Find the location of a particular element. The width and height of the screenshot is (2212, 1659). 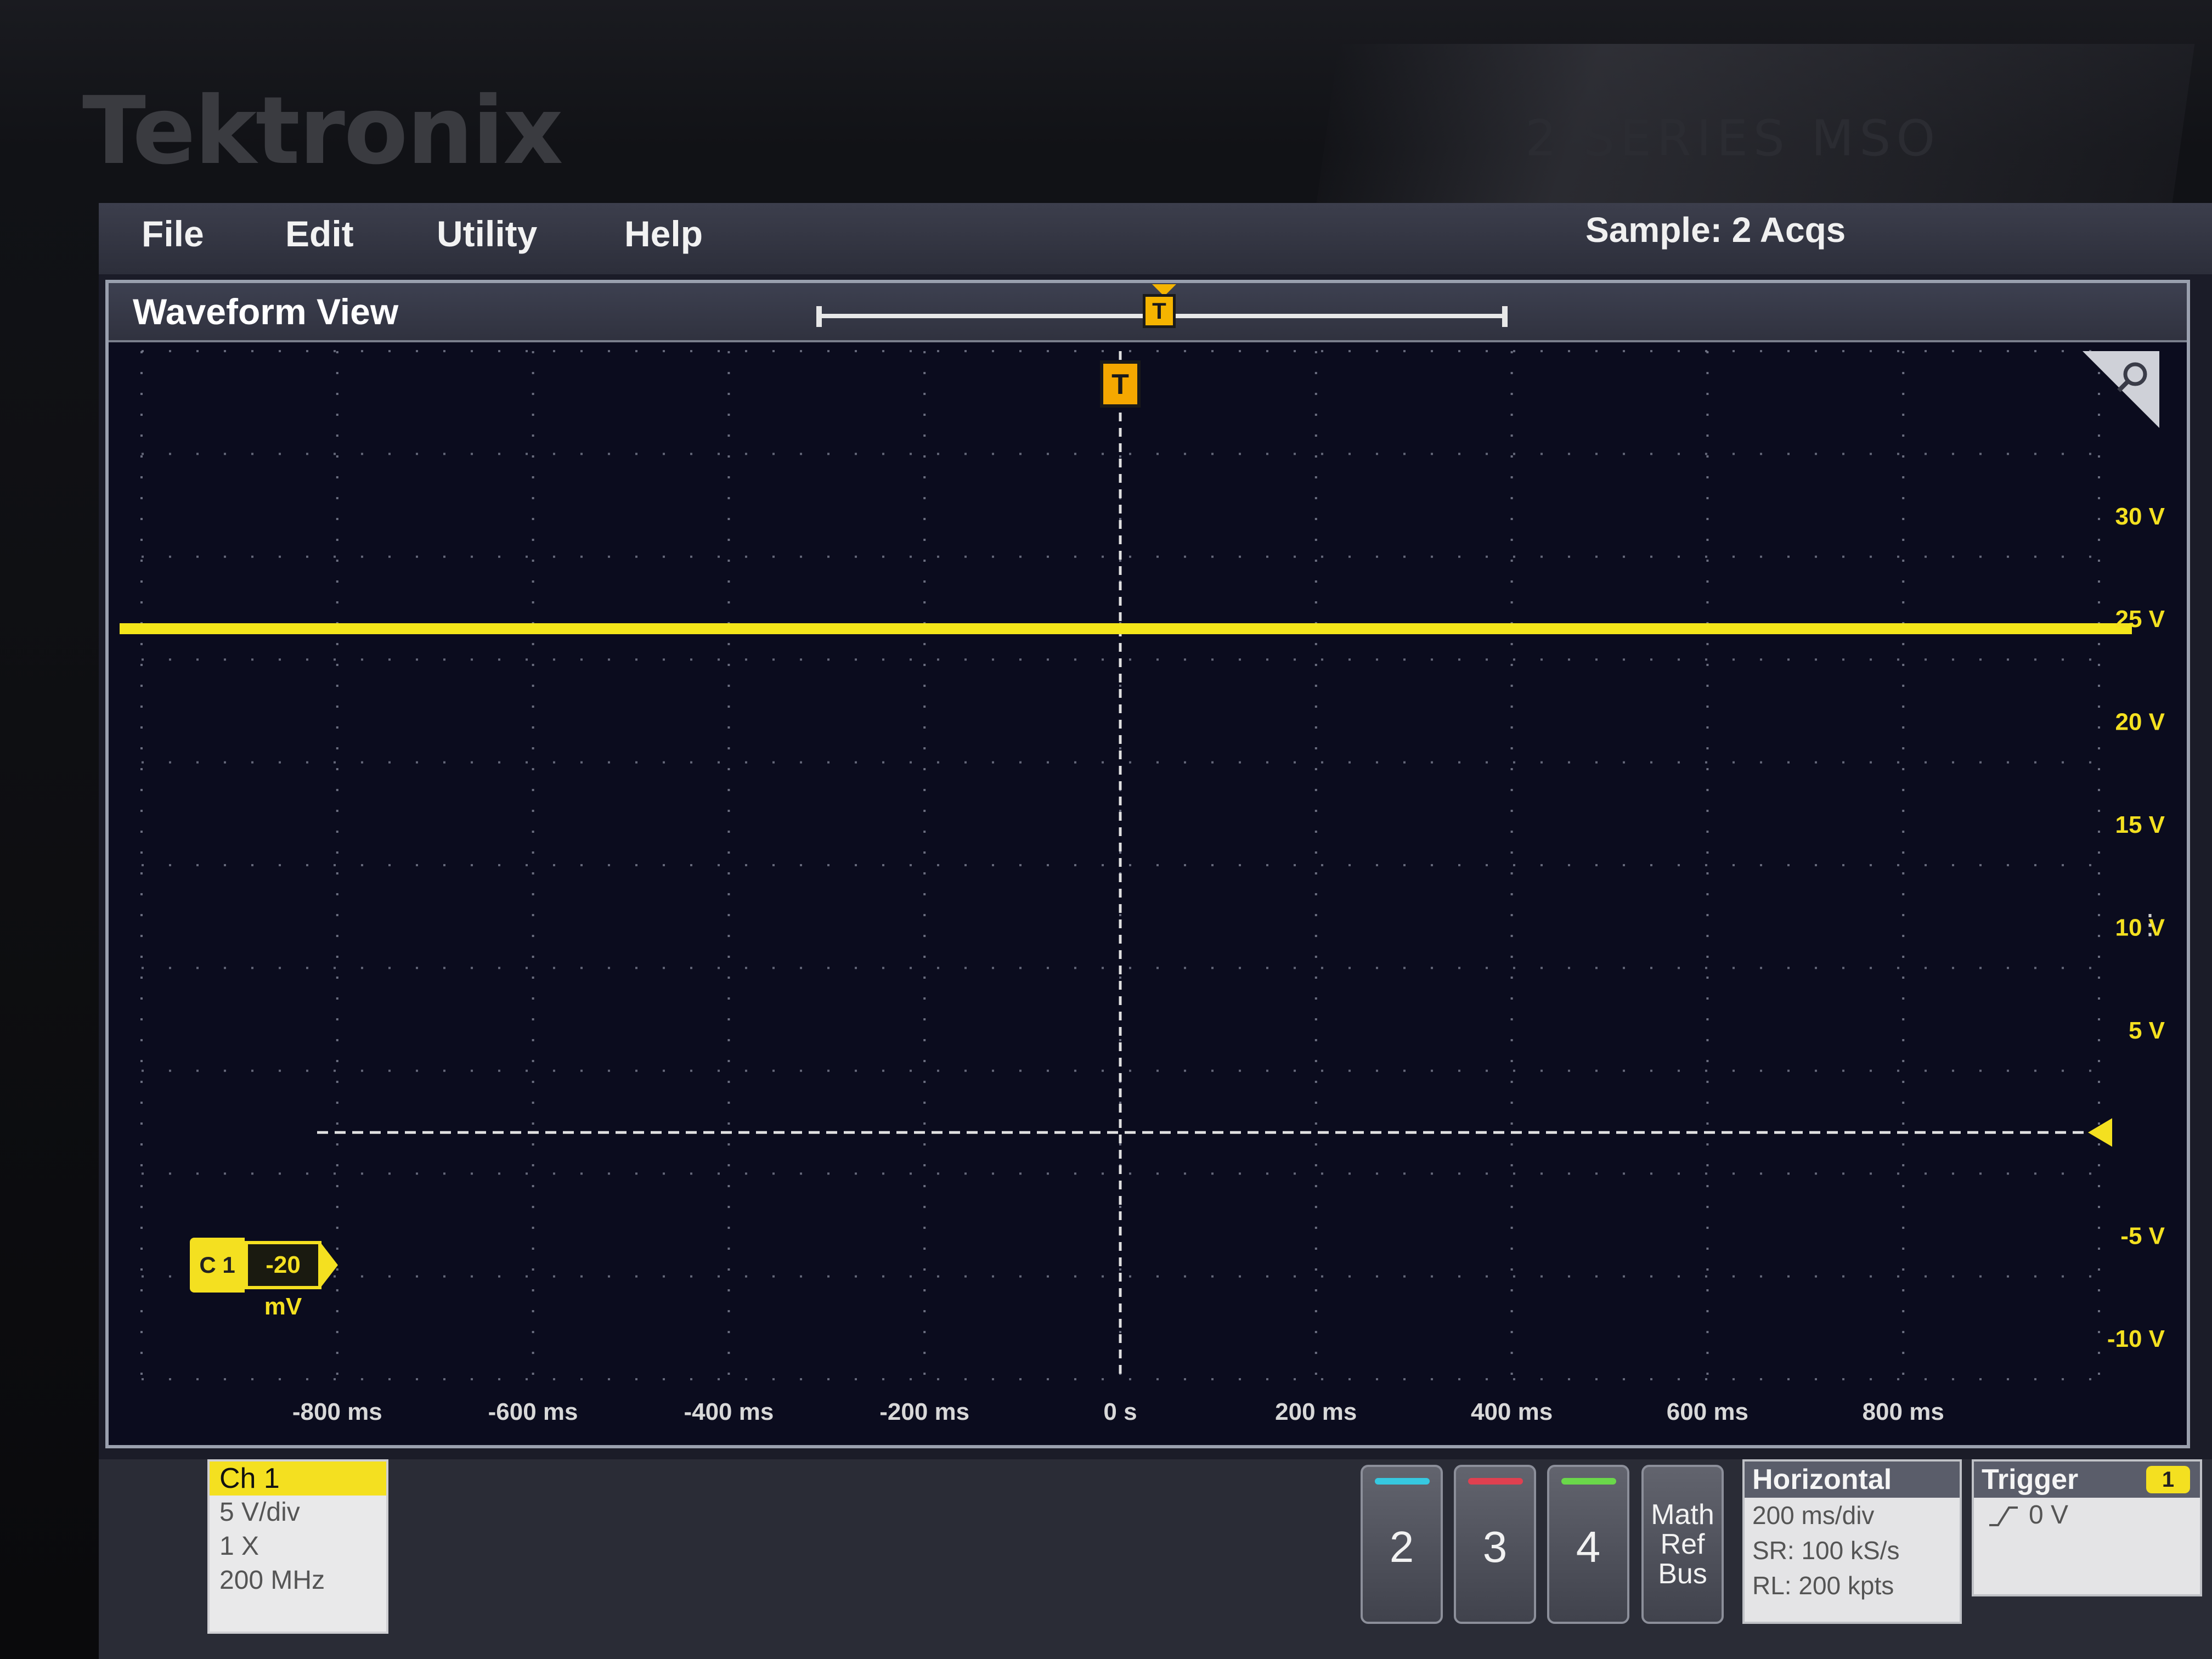

ch2-button-label: 2 is located at coordinates (1401, 1547).